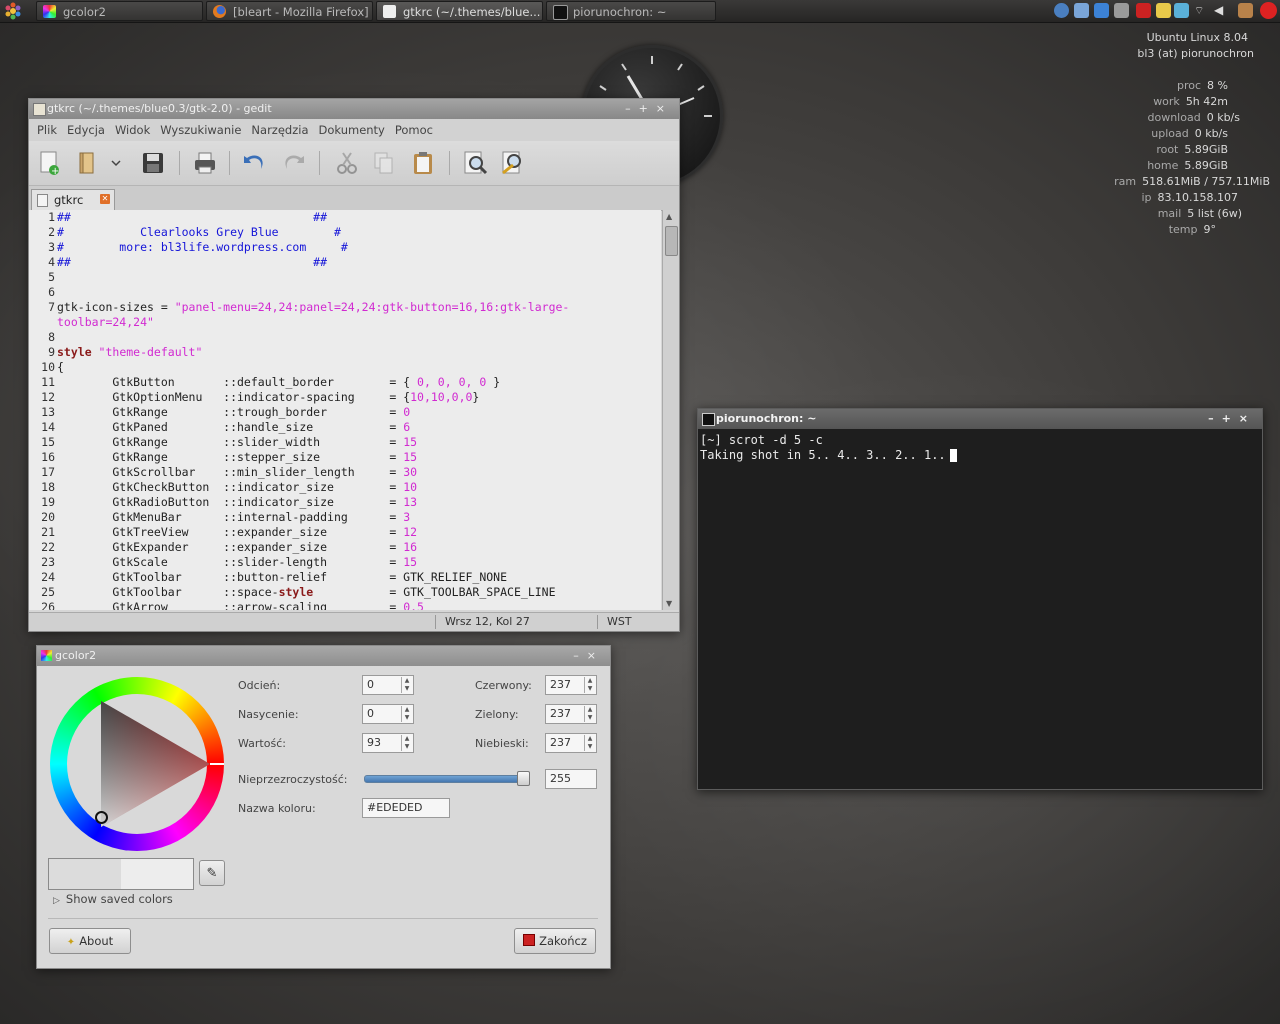 Image resolution: width=1280 pixels, height=1024 pixels. Describe the element at coordinates (410, 457) in the screenshot. I see `code-token: 15` at that location.